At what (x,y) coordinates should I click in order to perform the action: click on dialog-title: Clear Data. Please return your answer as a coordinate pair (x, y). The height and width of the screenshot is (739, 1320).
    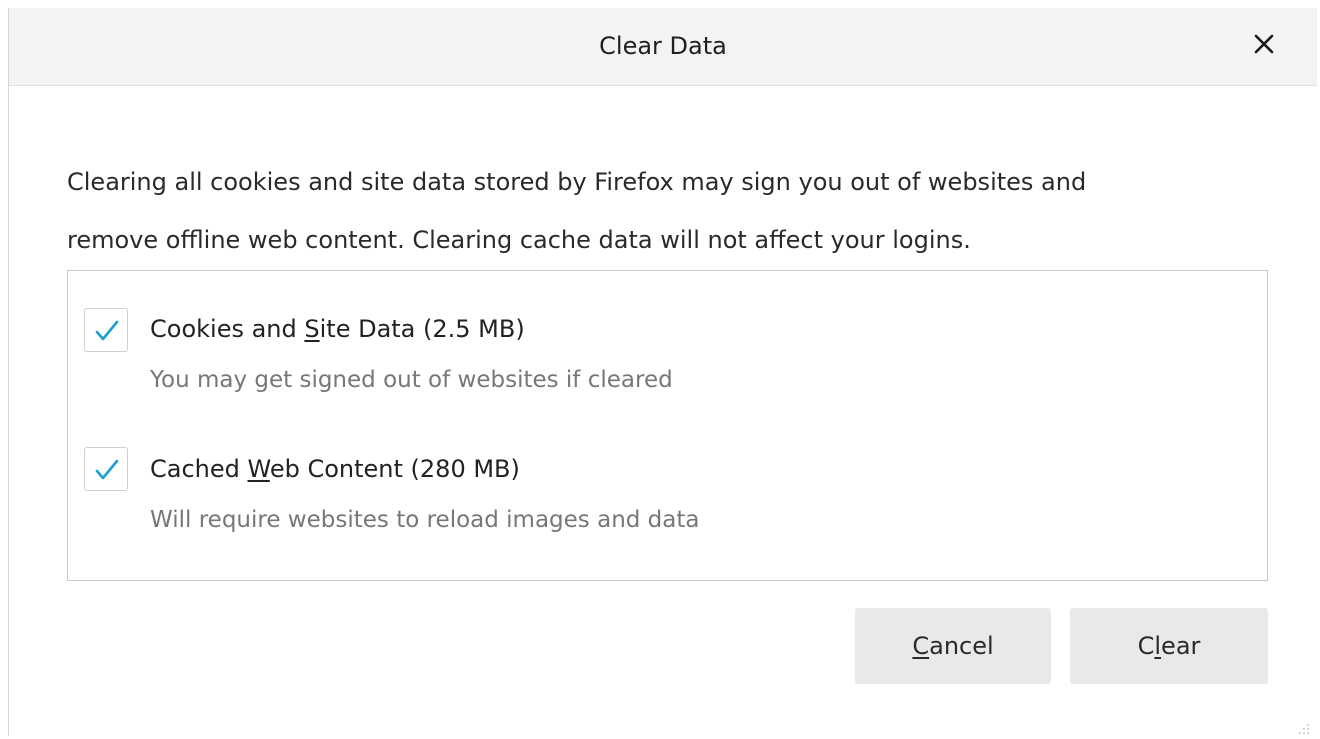
    Looking at the image, I should click on (663, 46).